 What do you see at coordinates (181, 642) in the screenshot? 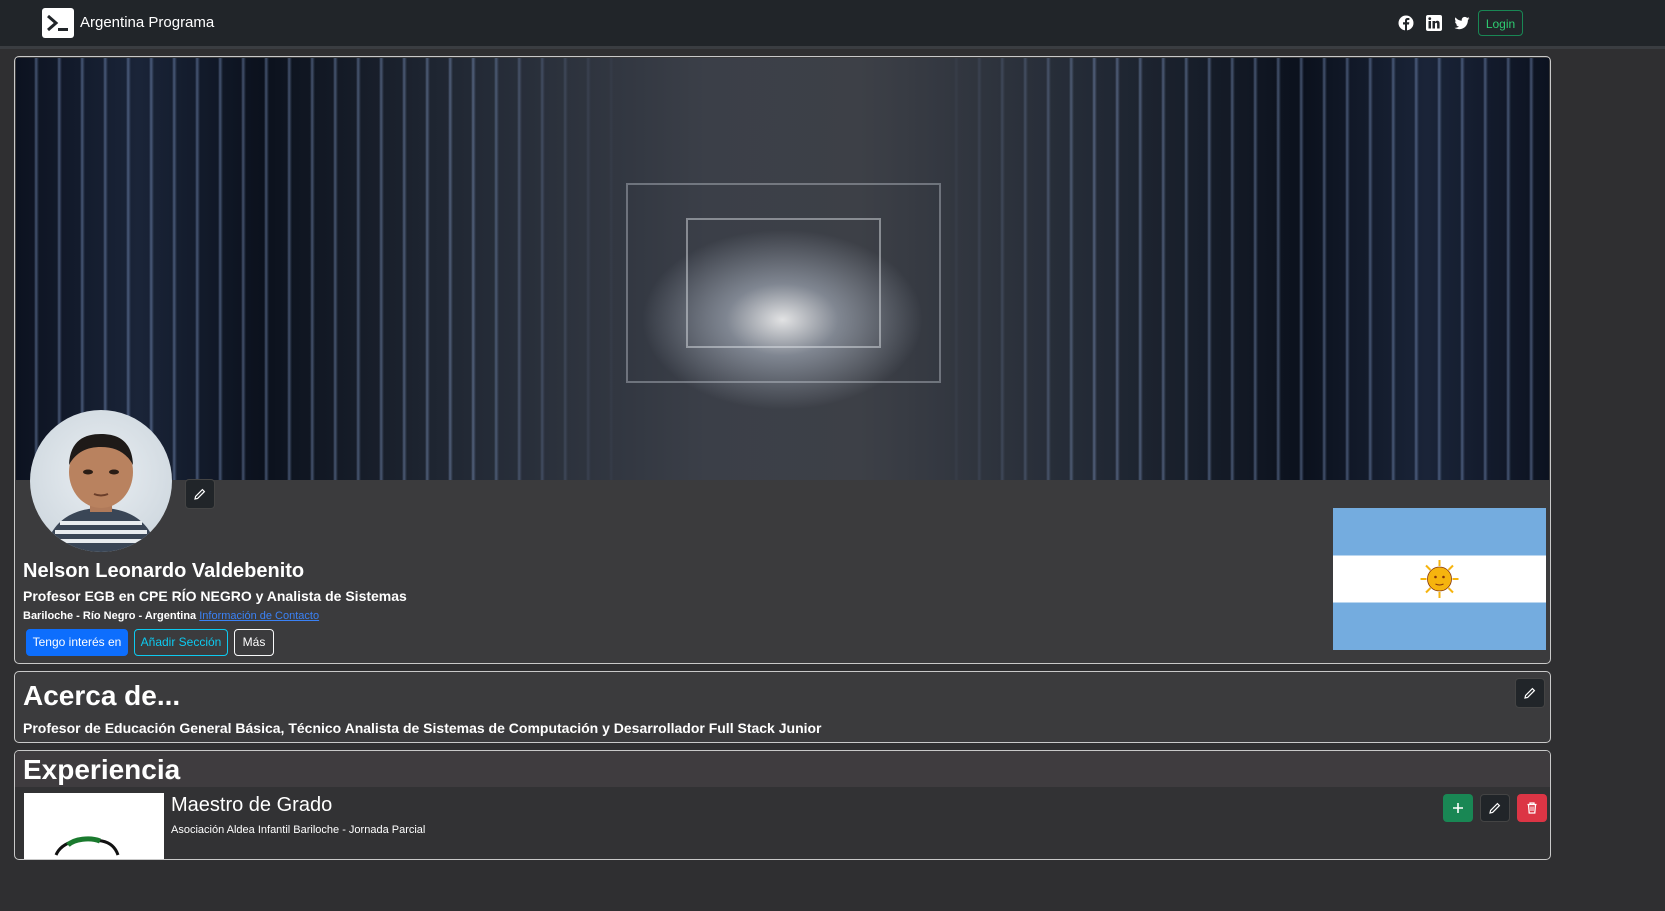
I see `add-section-button: Añadir Sección` at bounding box center [181, 642].